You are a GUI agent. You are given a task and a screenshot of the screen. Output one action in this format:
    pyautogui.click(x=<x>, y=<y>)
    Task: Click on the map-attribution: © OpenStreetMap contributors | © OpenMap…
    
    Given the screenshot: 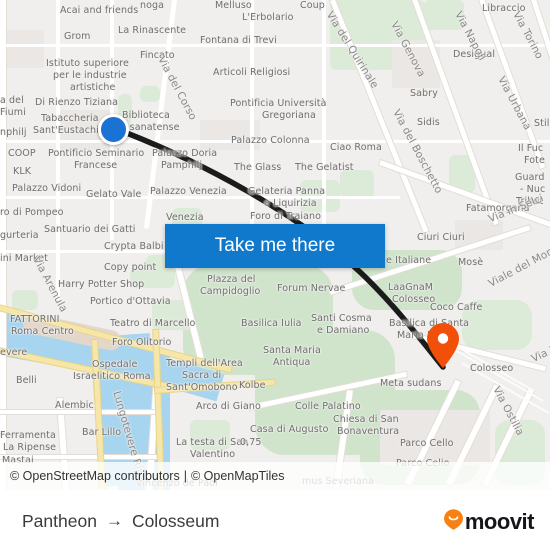 What is the action you would take?
    pyautogui.click(x=275, y=476)
    